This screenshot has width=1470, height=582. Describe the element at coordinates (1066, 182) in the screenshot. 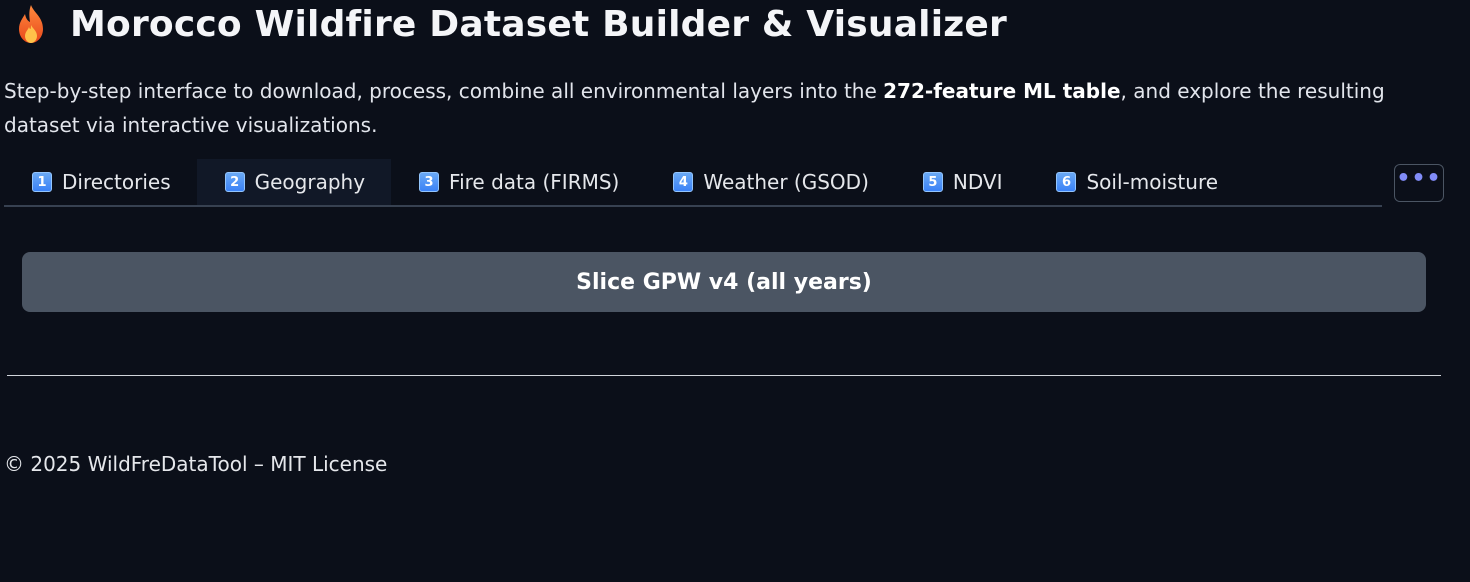

I see `number-6-icon: 6` at that location.